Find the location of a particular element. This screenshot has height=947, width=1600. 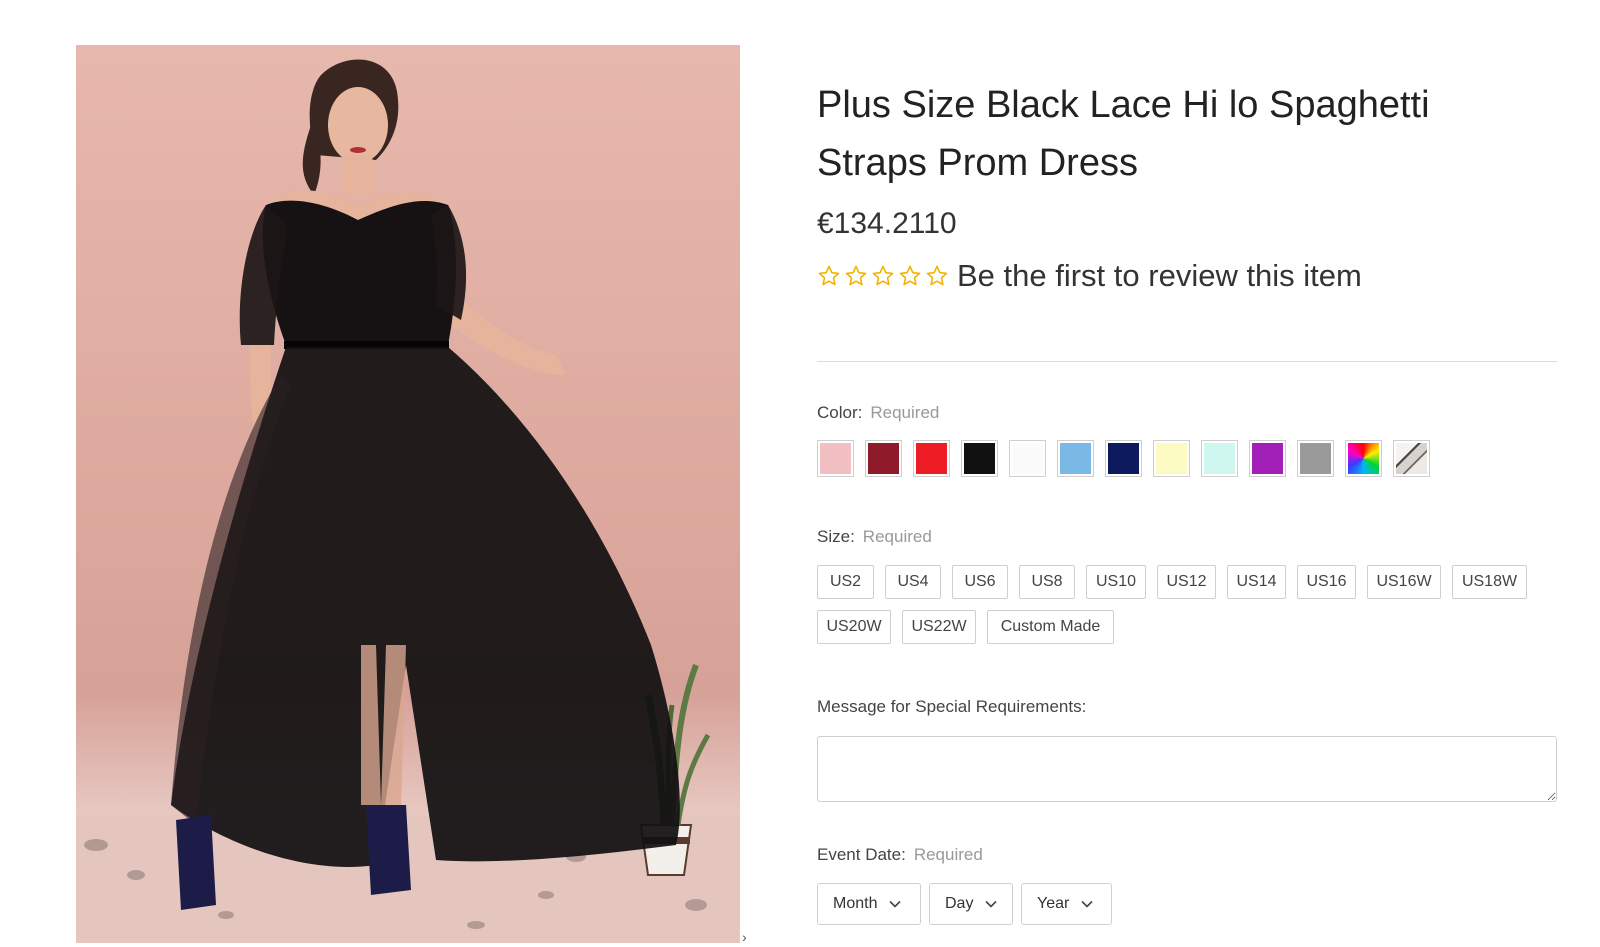

product-price: €134.2110 is located at coordinates (887, 223).